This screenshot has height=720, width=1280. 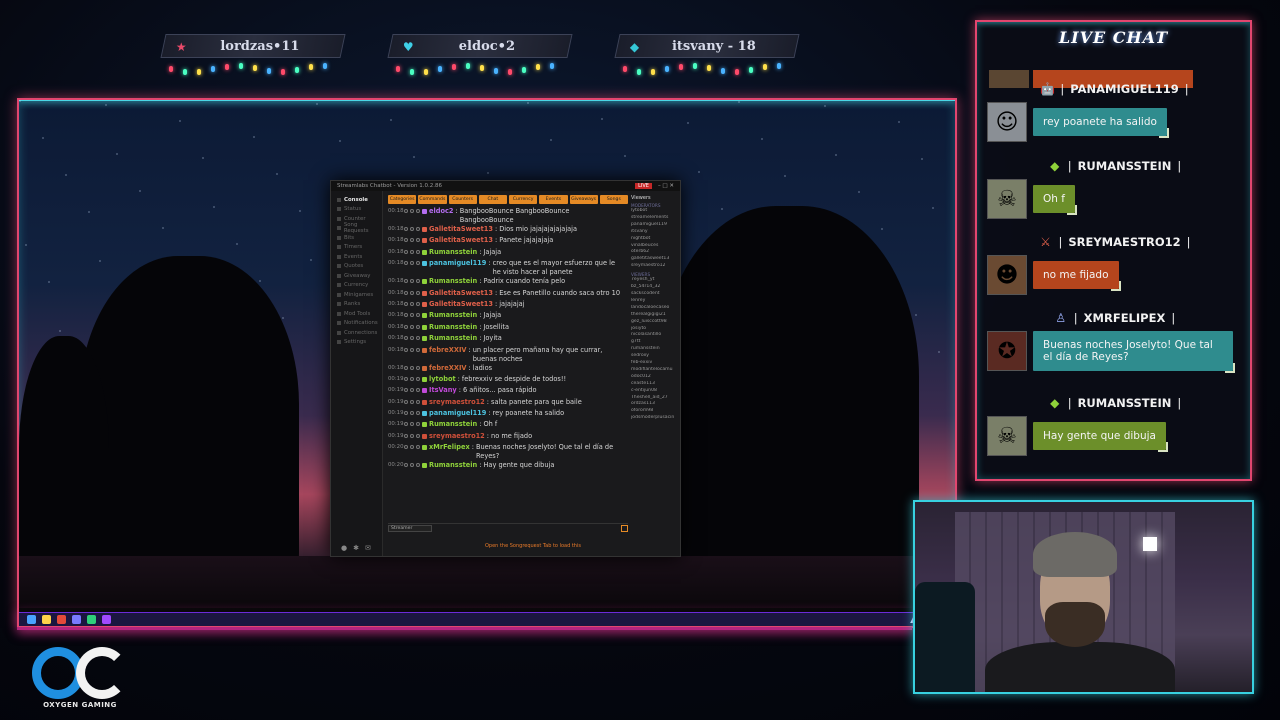 I want to click on viewer-entry: sackscodent, so click(x=656, y=294).